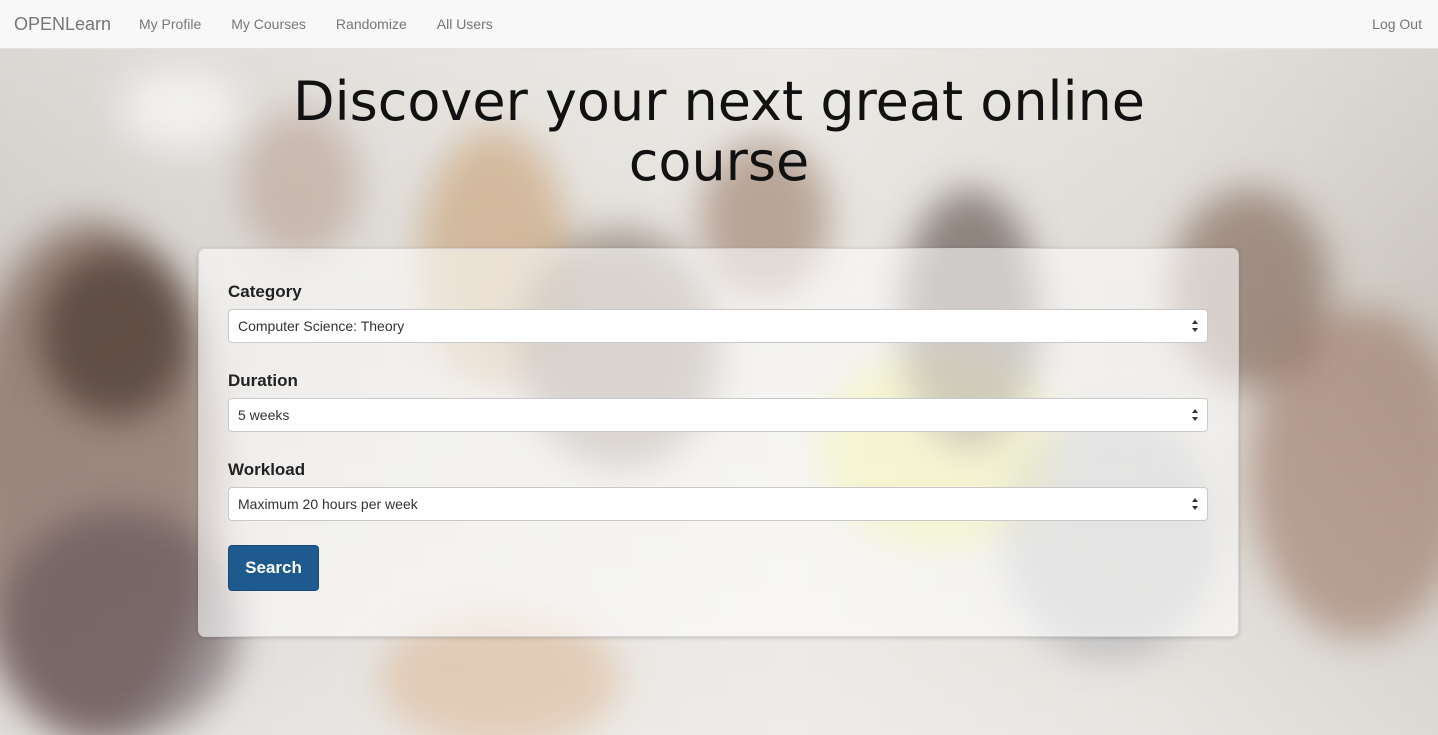  Describe the element at coordinates (170, 24) in the screenshot. I see `nav-link-my-profile: My Profile` at that location.